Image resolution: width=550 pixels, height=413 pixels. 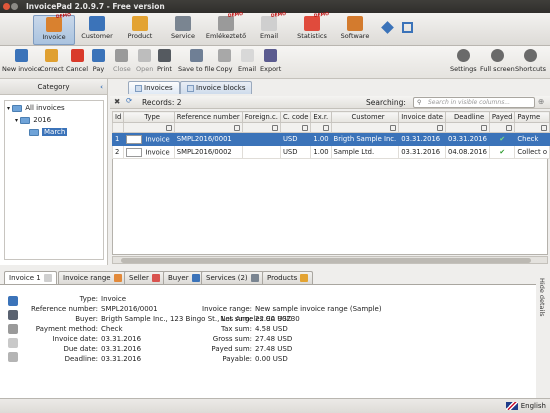 What do you see at coordinates (261, 117) in the screenshot?
I see `col-header-foreign: Foreign.c.` at bounding box center [261, 117].